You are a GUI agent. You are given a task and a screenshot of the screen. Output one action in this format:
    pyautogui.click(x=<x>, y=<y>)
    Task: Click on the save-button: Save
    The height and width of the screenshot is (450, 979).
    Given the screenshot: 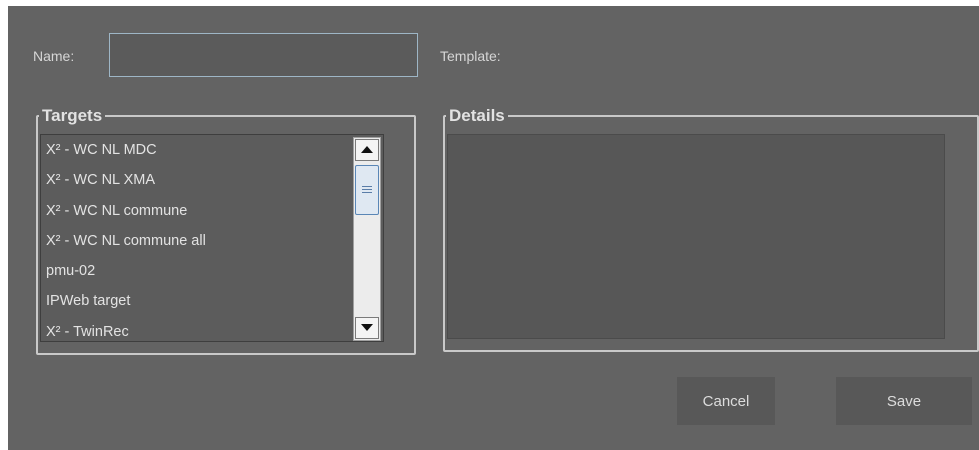 What is the action you would take?
    pyautogui.click(x=904, y=401)
    